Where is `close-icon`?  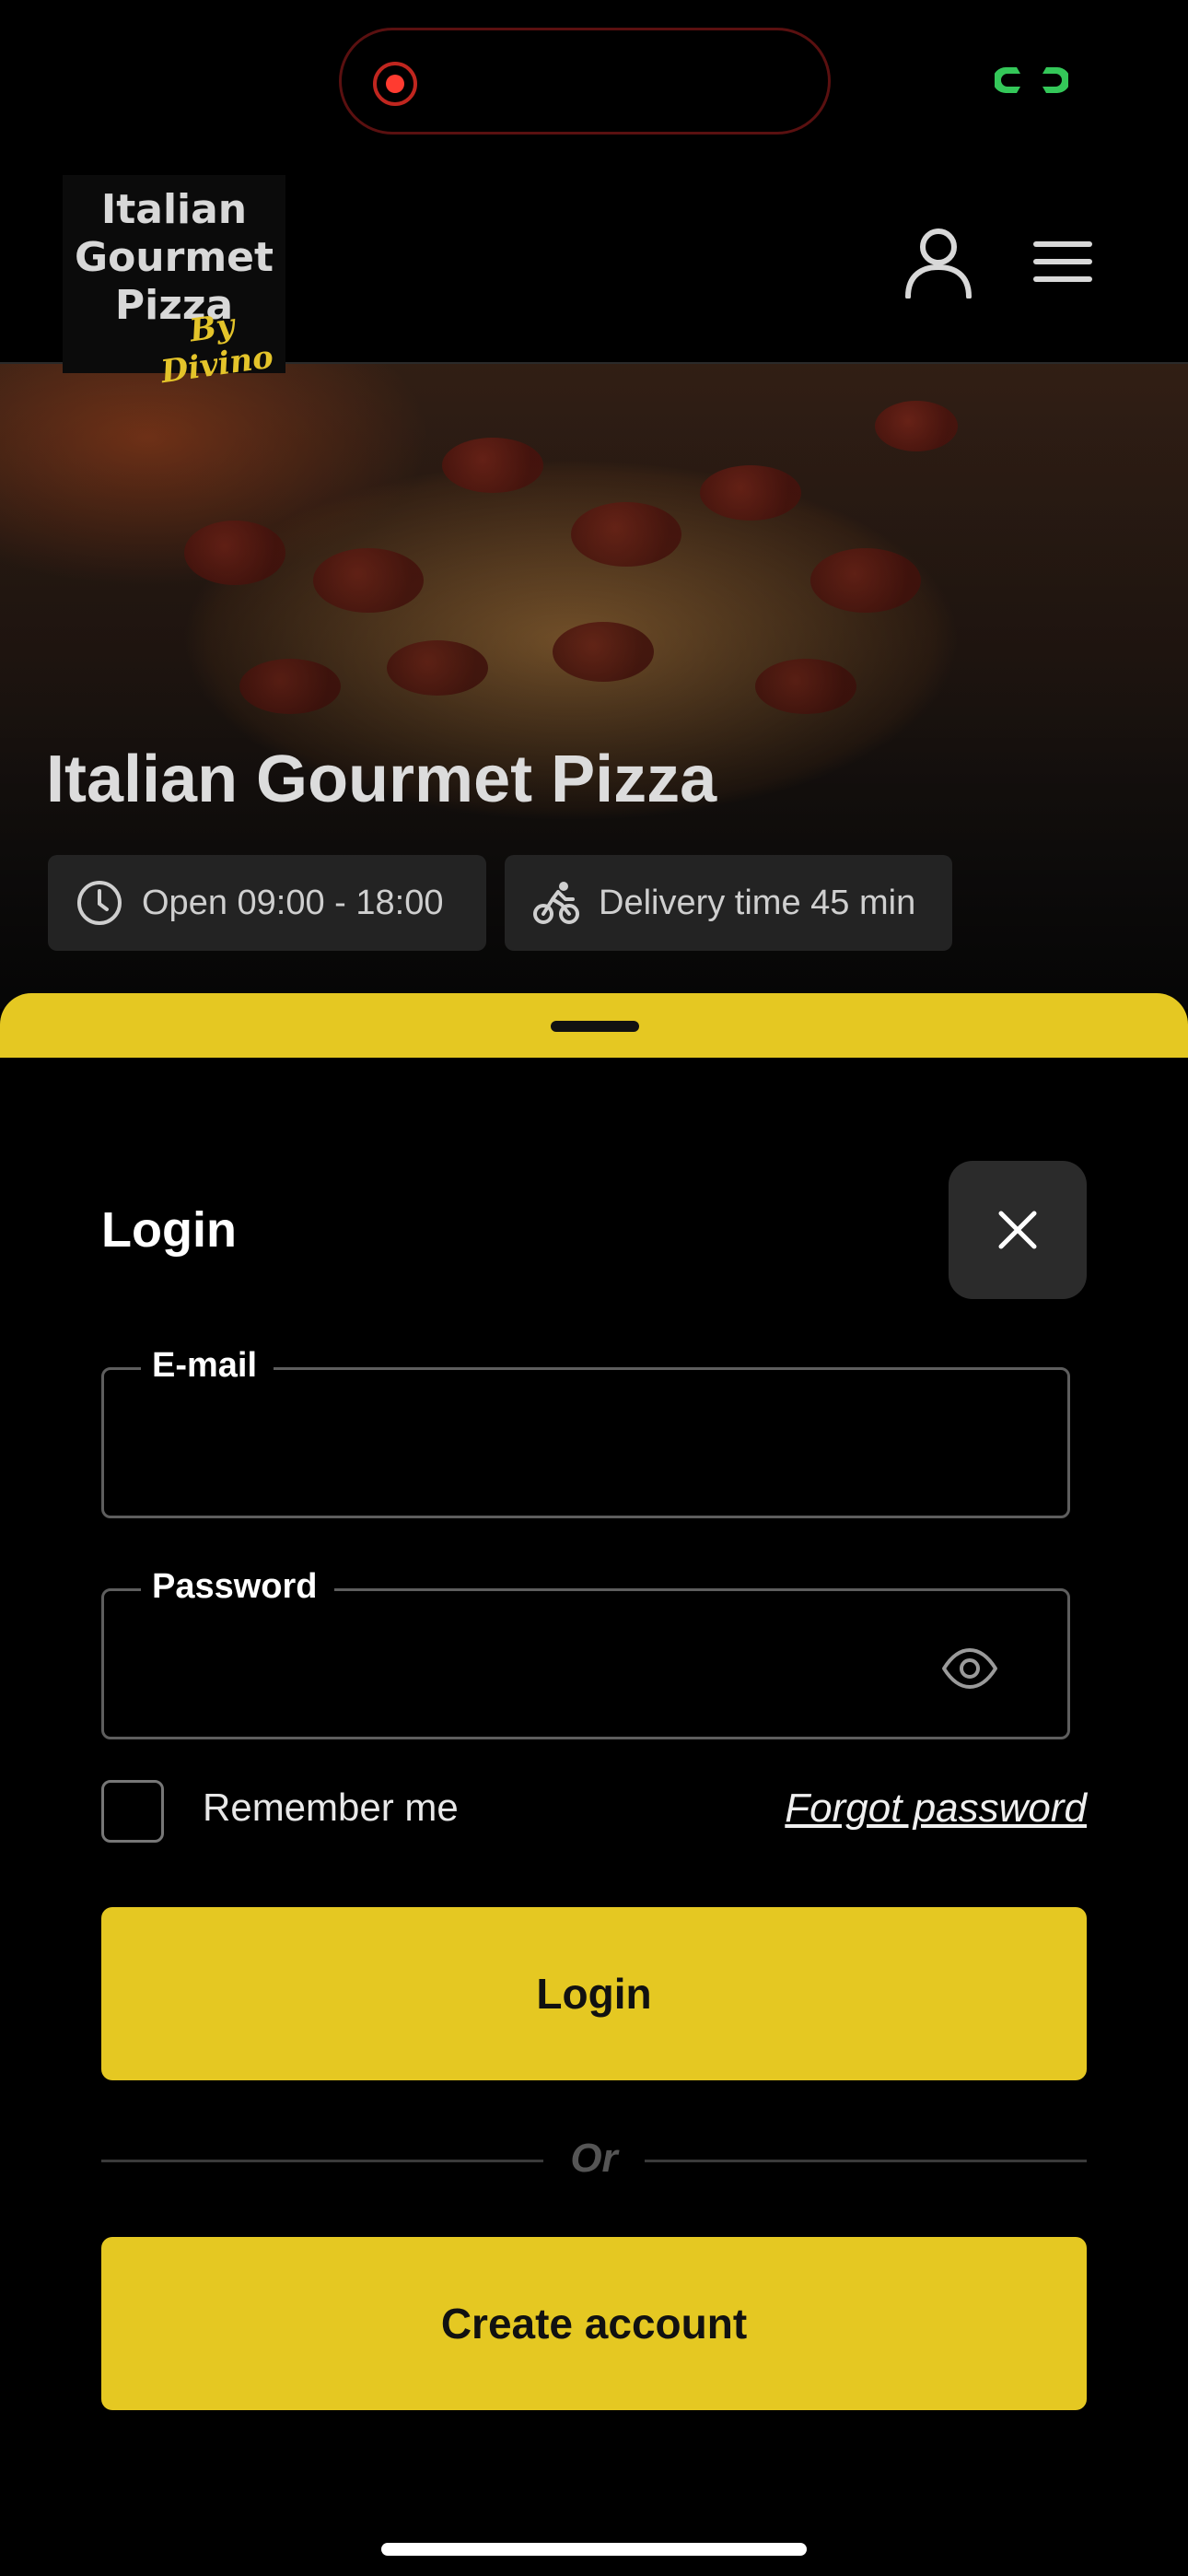
close-icon is located at coordinates (1017, 1230).